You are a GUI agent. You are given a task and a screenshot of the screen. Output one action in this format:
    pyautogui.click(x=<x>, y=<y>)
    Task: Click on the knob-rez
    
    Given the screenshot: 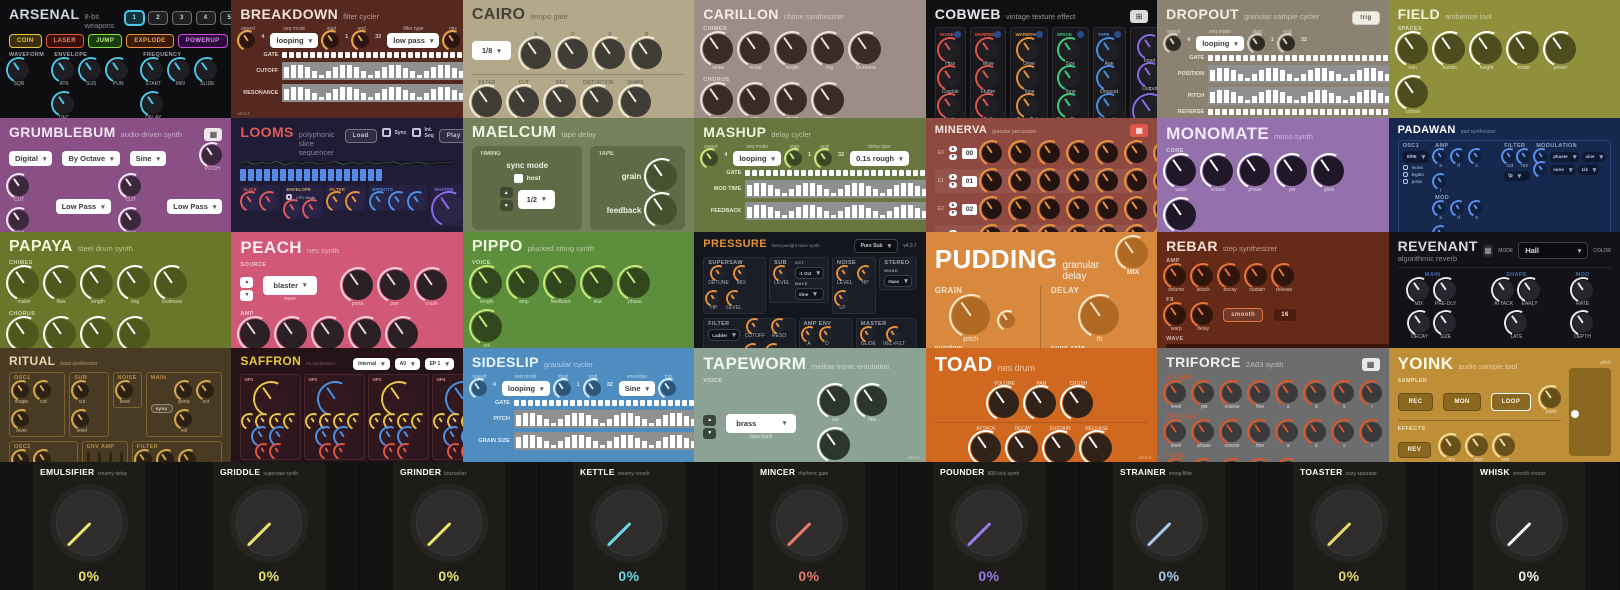 What is the action you would take?
    pyautogui.click(x=560, y=102)
    